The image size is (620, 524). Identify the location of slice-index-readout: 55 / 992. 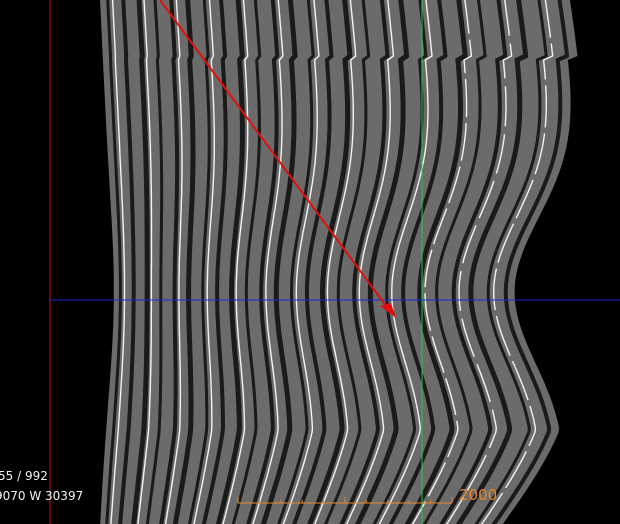
(24, 476).